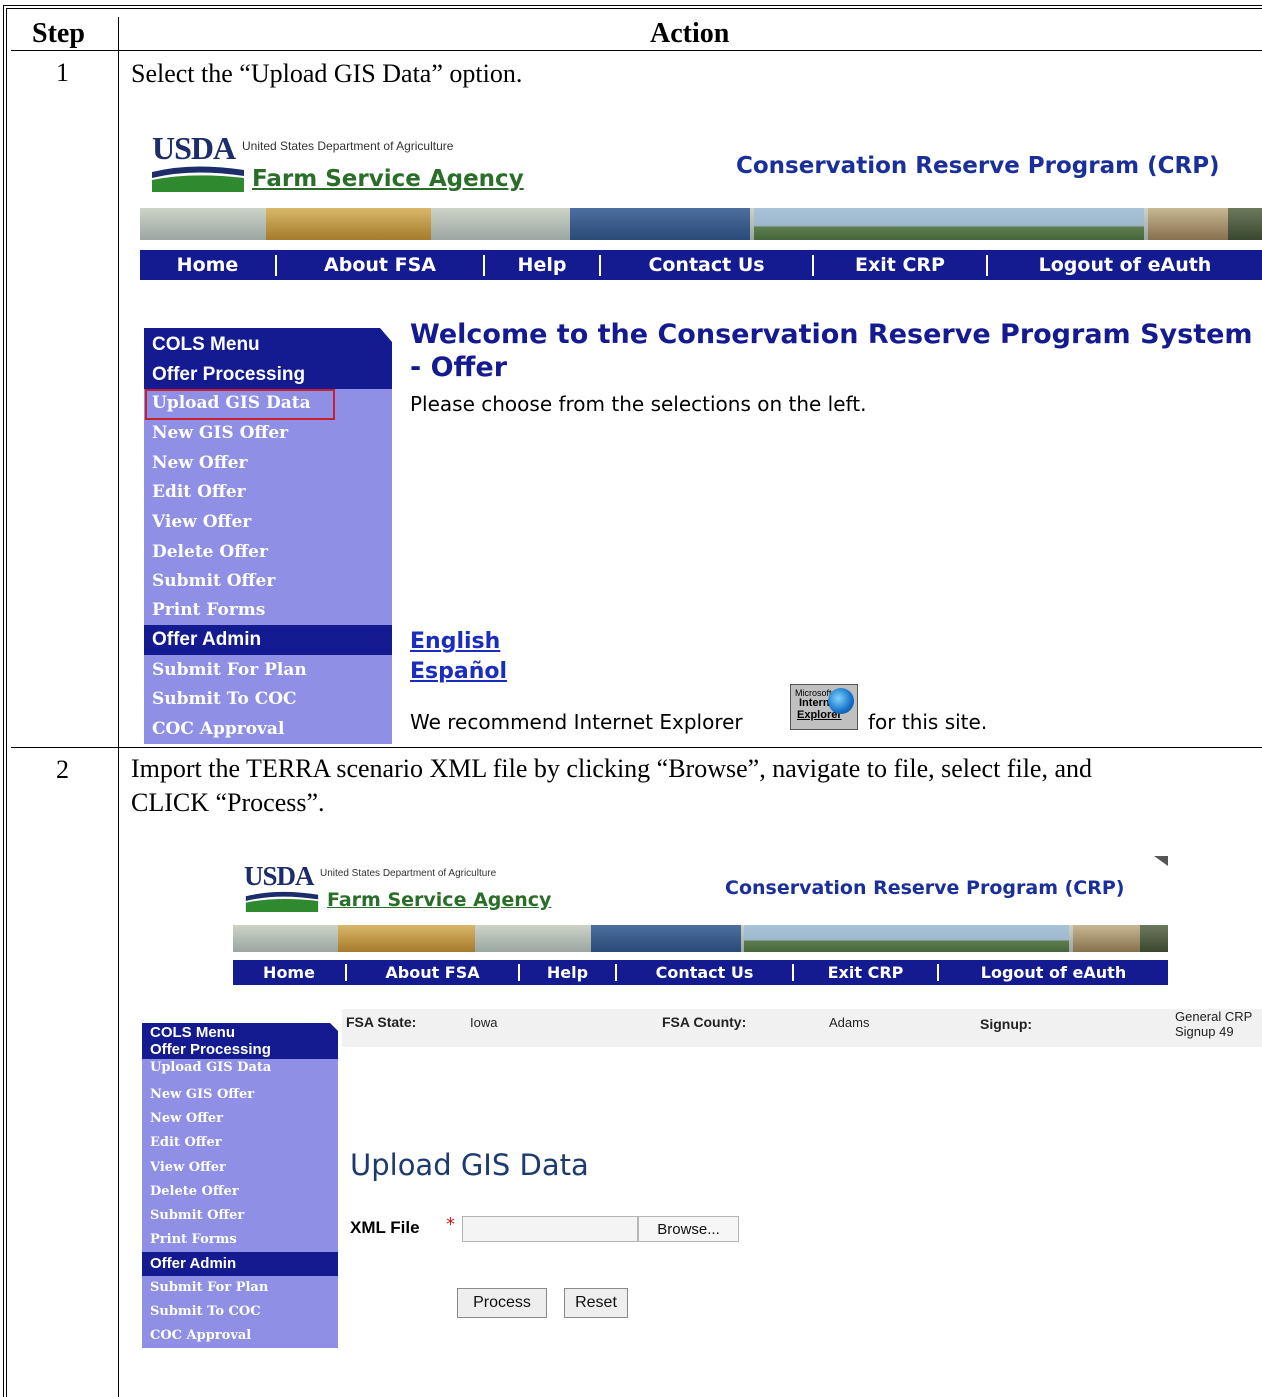 Image resolution: width=1262 pixels, height=1397 pixels. I want to click on signup-value: General CRP, so click(1214, 1016).